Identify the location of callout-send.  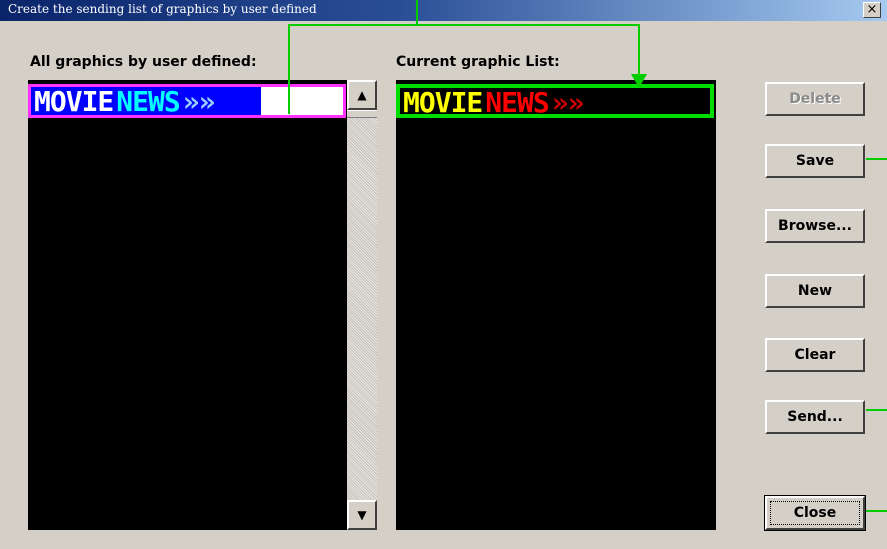
(876, 410).